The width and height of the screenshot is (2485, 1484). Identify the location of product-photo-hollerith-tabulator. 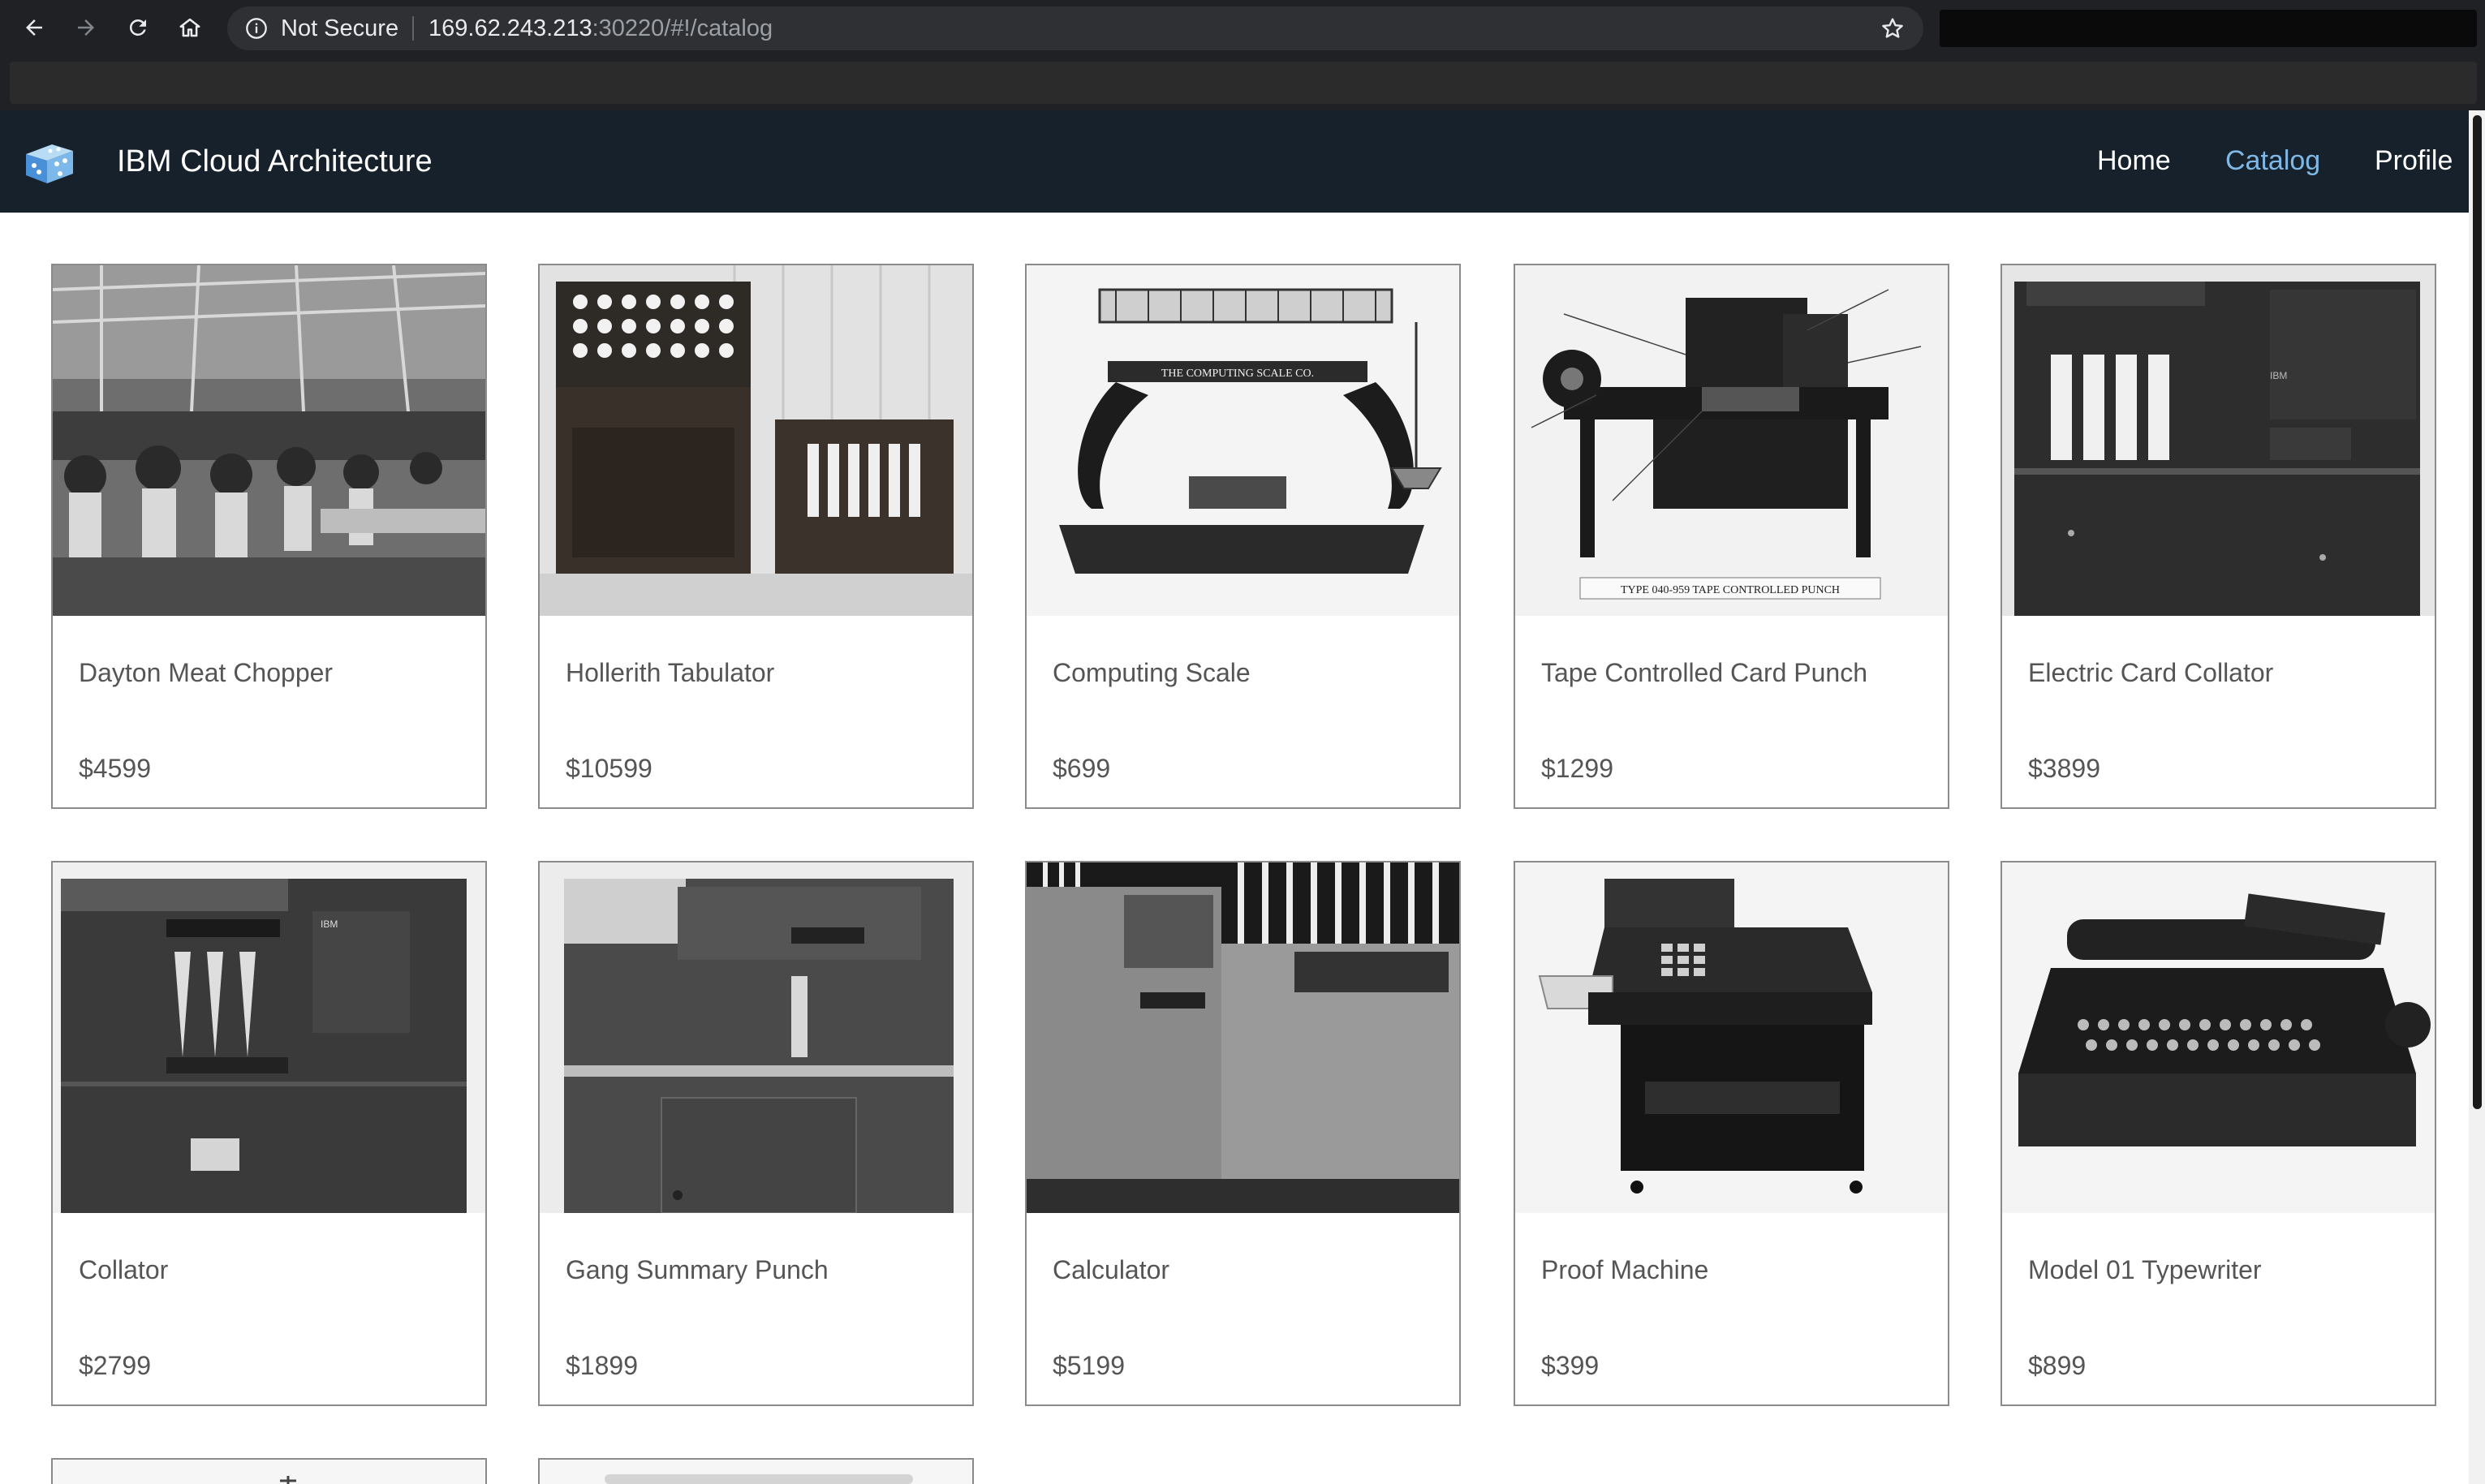
(756, 440).